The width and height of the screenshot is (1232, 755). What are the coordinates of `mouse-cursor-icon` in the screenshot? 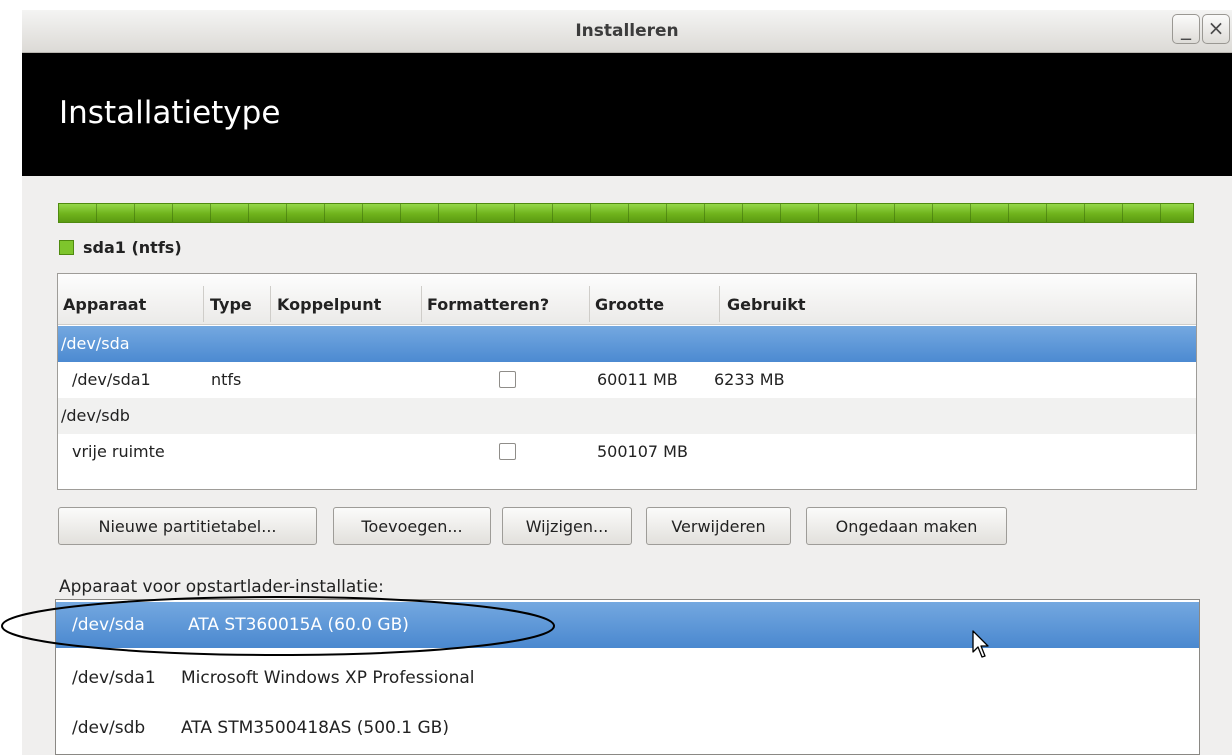 It's located at (980, 644).